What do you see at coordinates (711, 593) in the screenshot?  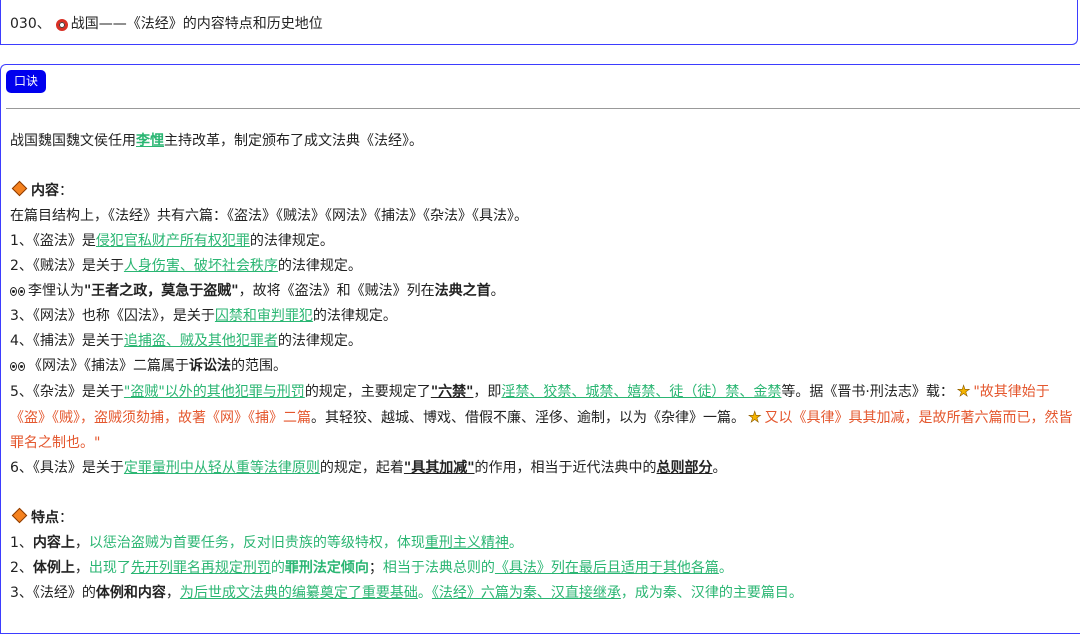 I see `feature-green: ，成为秦、汉律的主要篇目。` at bounding box center [711, 593].